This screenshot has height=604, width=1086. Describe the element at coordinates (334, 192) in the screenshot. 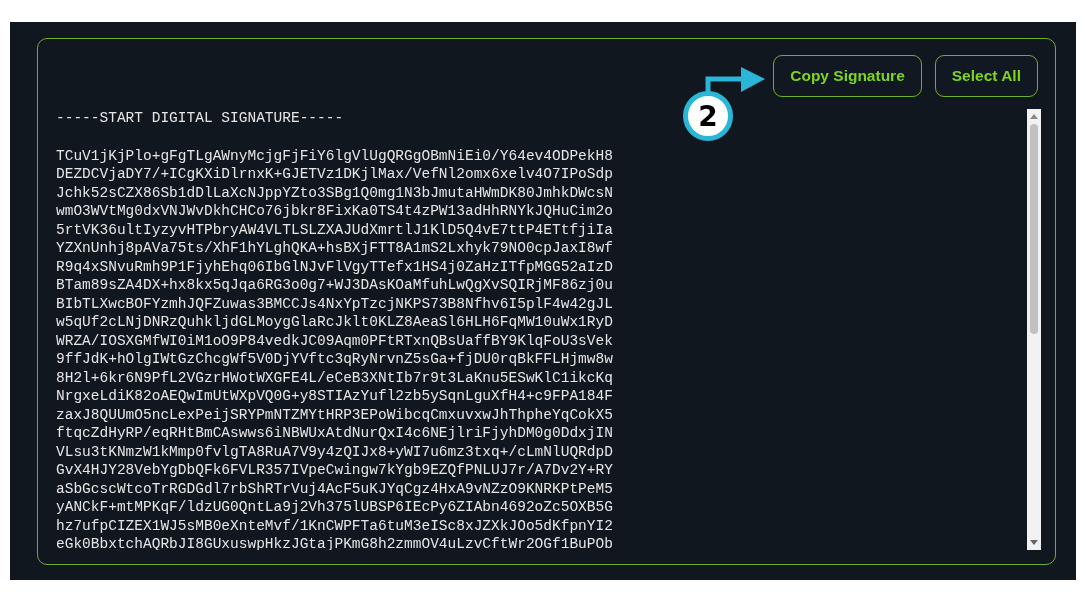

I see `signature-line: Jchk52sCZX86Sb1dDlLaXcNJppYZto3SBg1Q0mg1N3bJmutaHWmDK80JmhkDWcsN` at that location.